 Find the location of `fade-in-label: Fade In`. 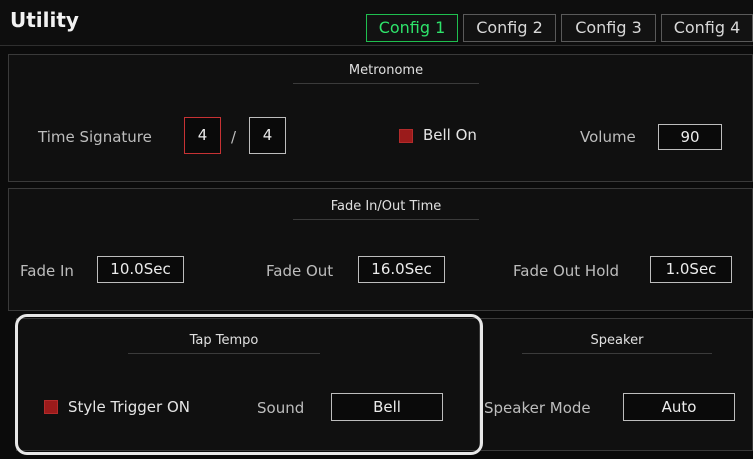

fade-in-label: Fade In is located at coordinates (47, 271).